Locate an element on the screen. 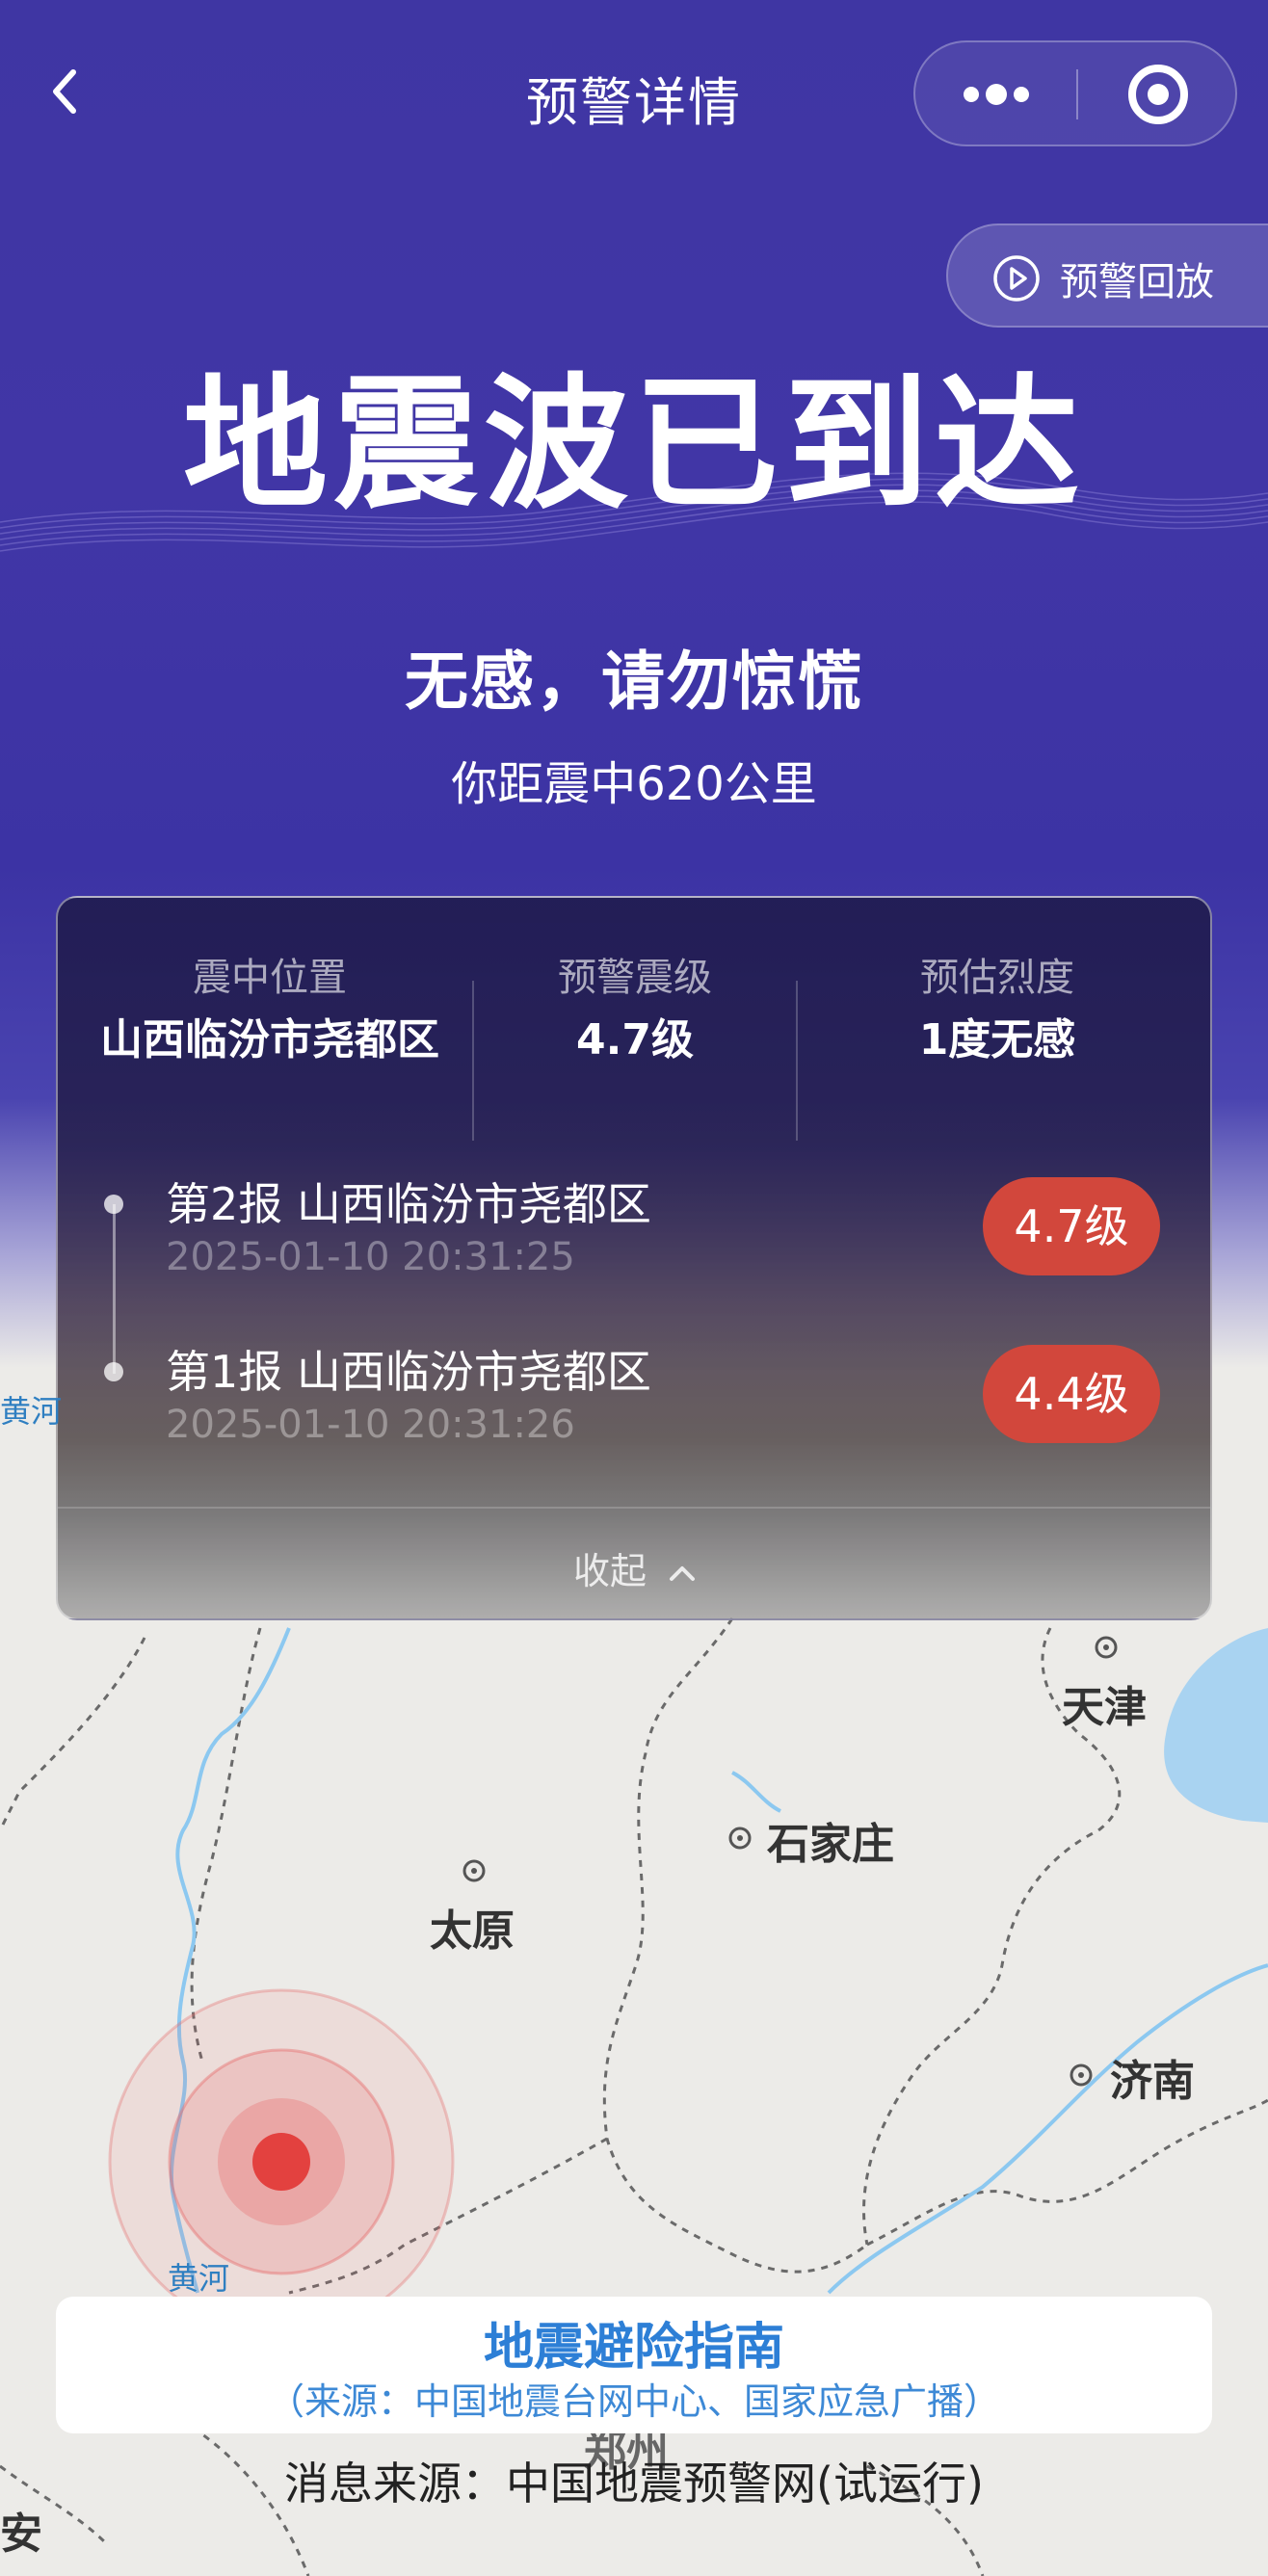  report-item: 第2报 山西临汾市尧都区 2025-01-10 20:31:25 4.7级 is located at coordinates (634, 1242).